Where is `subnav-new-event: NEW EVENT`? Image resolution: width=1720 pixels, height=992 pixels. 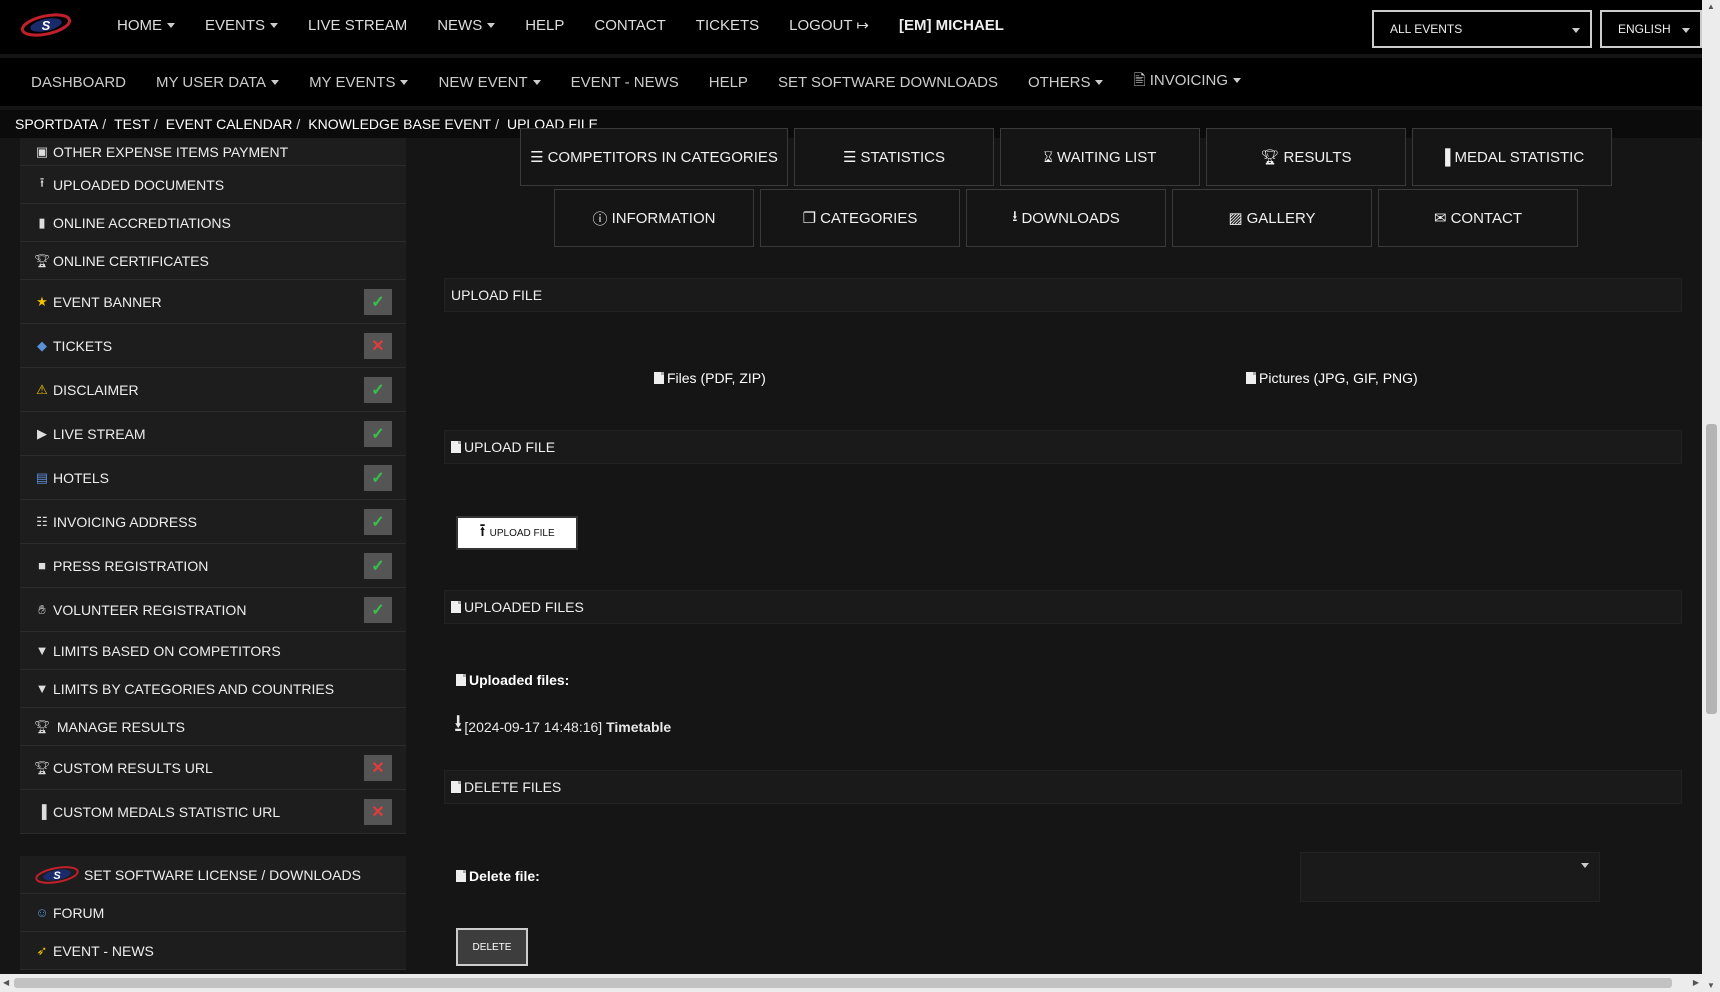 subnav-new-event: NEW EVENT is located at coordinates (489, 82).